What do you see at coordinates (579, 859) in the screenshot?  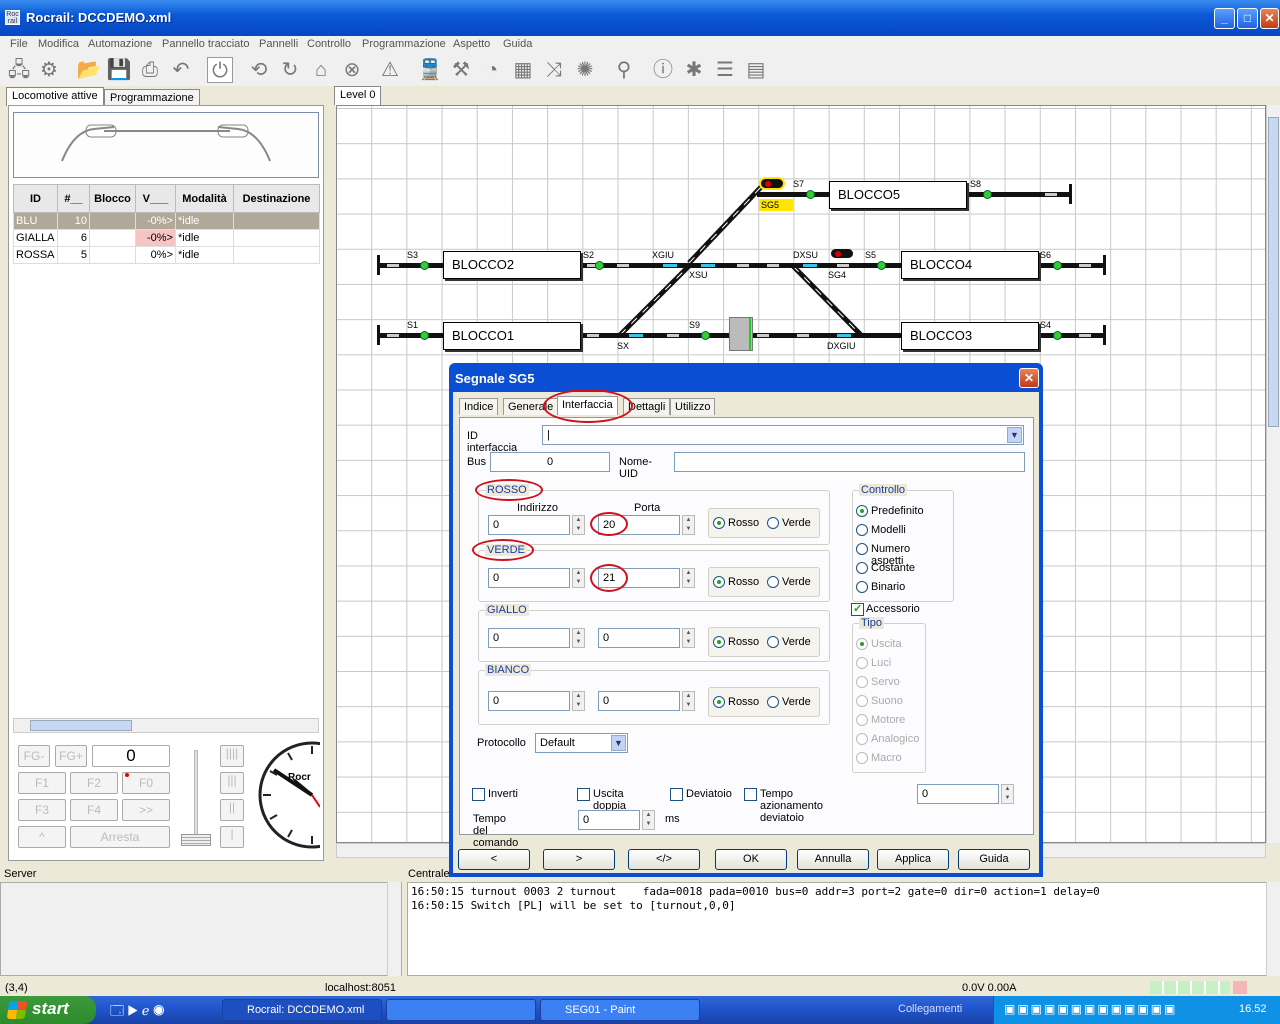 I see `next-button: >` at bounding box center [579, 859].